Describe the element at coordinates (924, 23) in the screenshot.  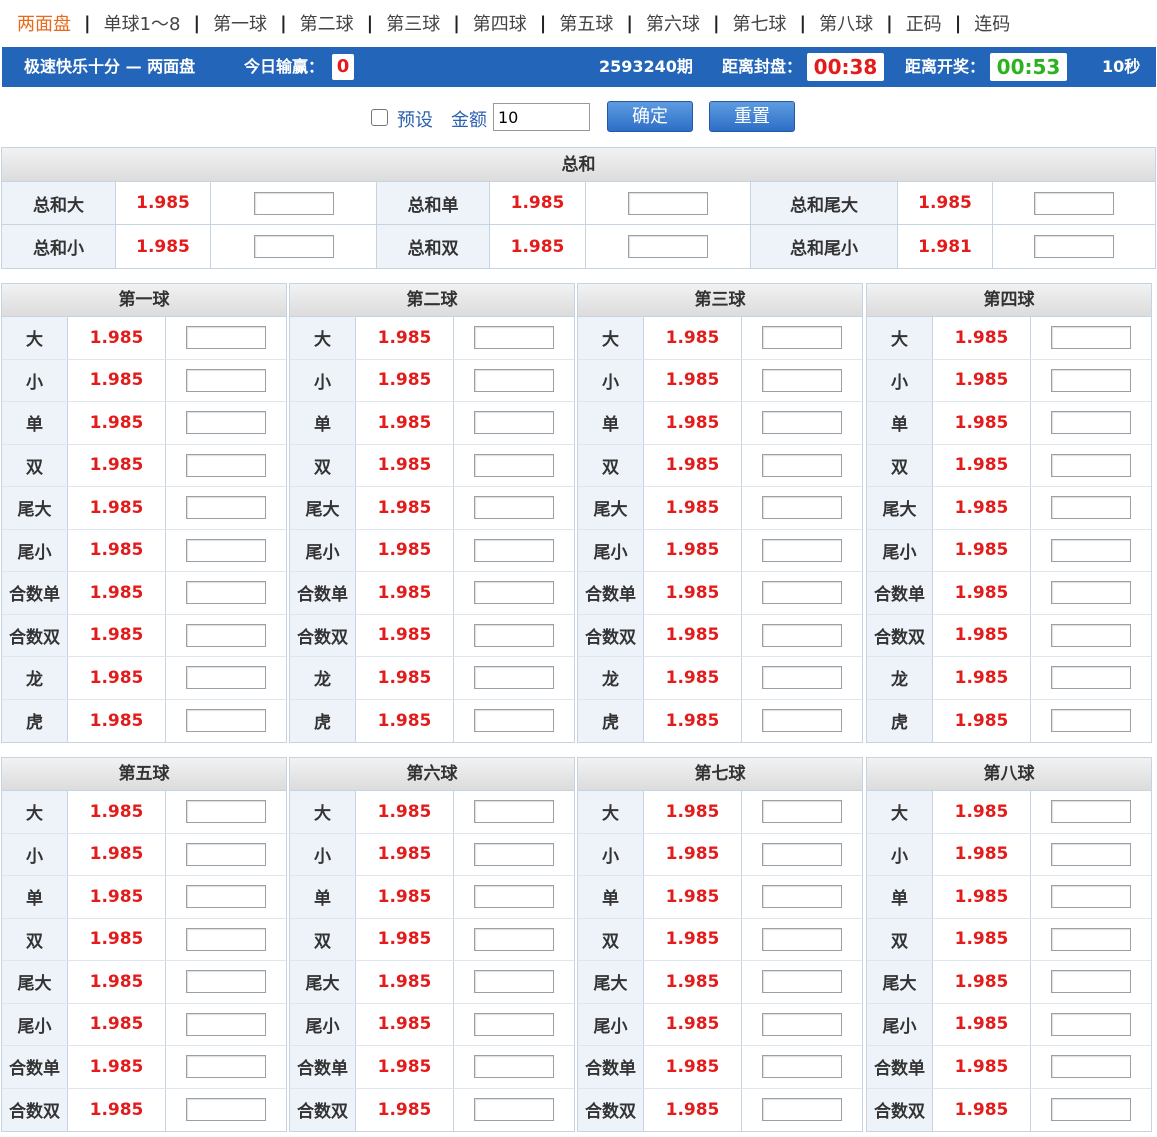
I see `nav-tab: 正码` at that location.